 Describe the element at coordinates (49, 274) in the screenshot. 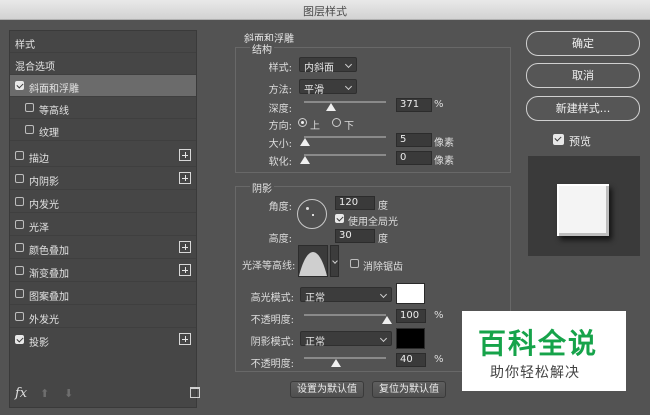

I see `sidebar-item-label: 渐变叠加` at that location.